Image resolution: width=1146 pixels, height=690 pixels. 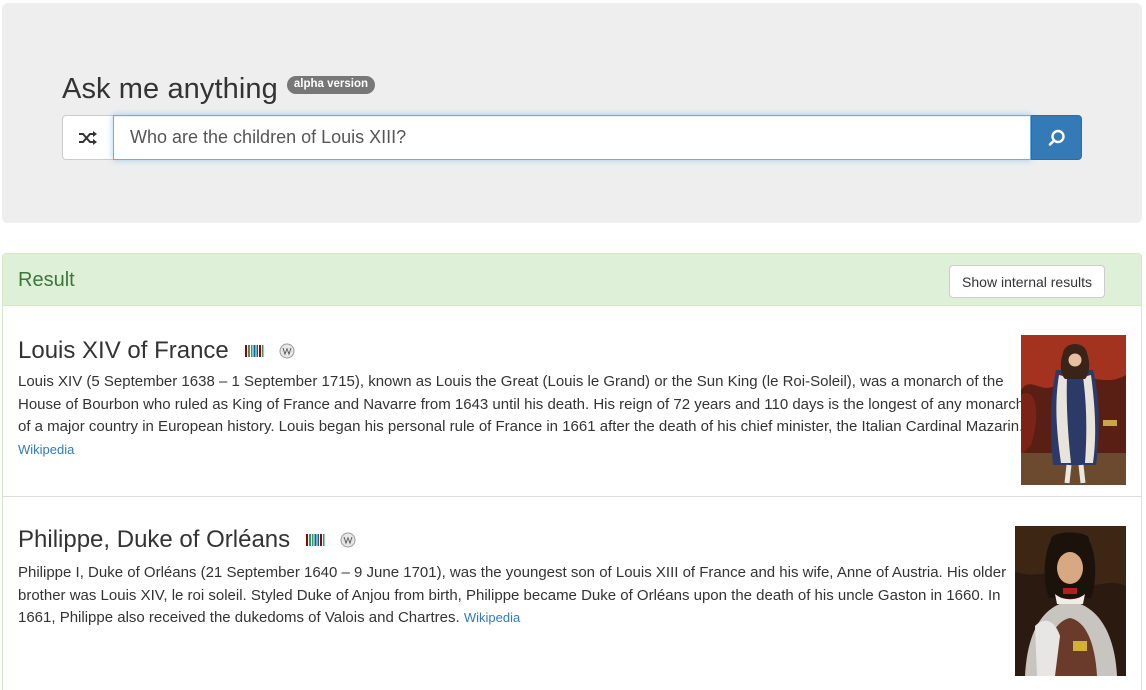 I want to click on page-title: Ask me anything, so click(x=170, y=89).